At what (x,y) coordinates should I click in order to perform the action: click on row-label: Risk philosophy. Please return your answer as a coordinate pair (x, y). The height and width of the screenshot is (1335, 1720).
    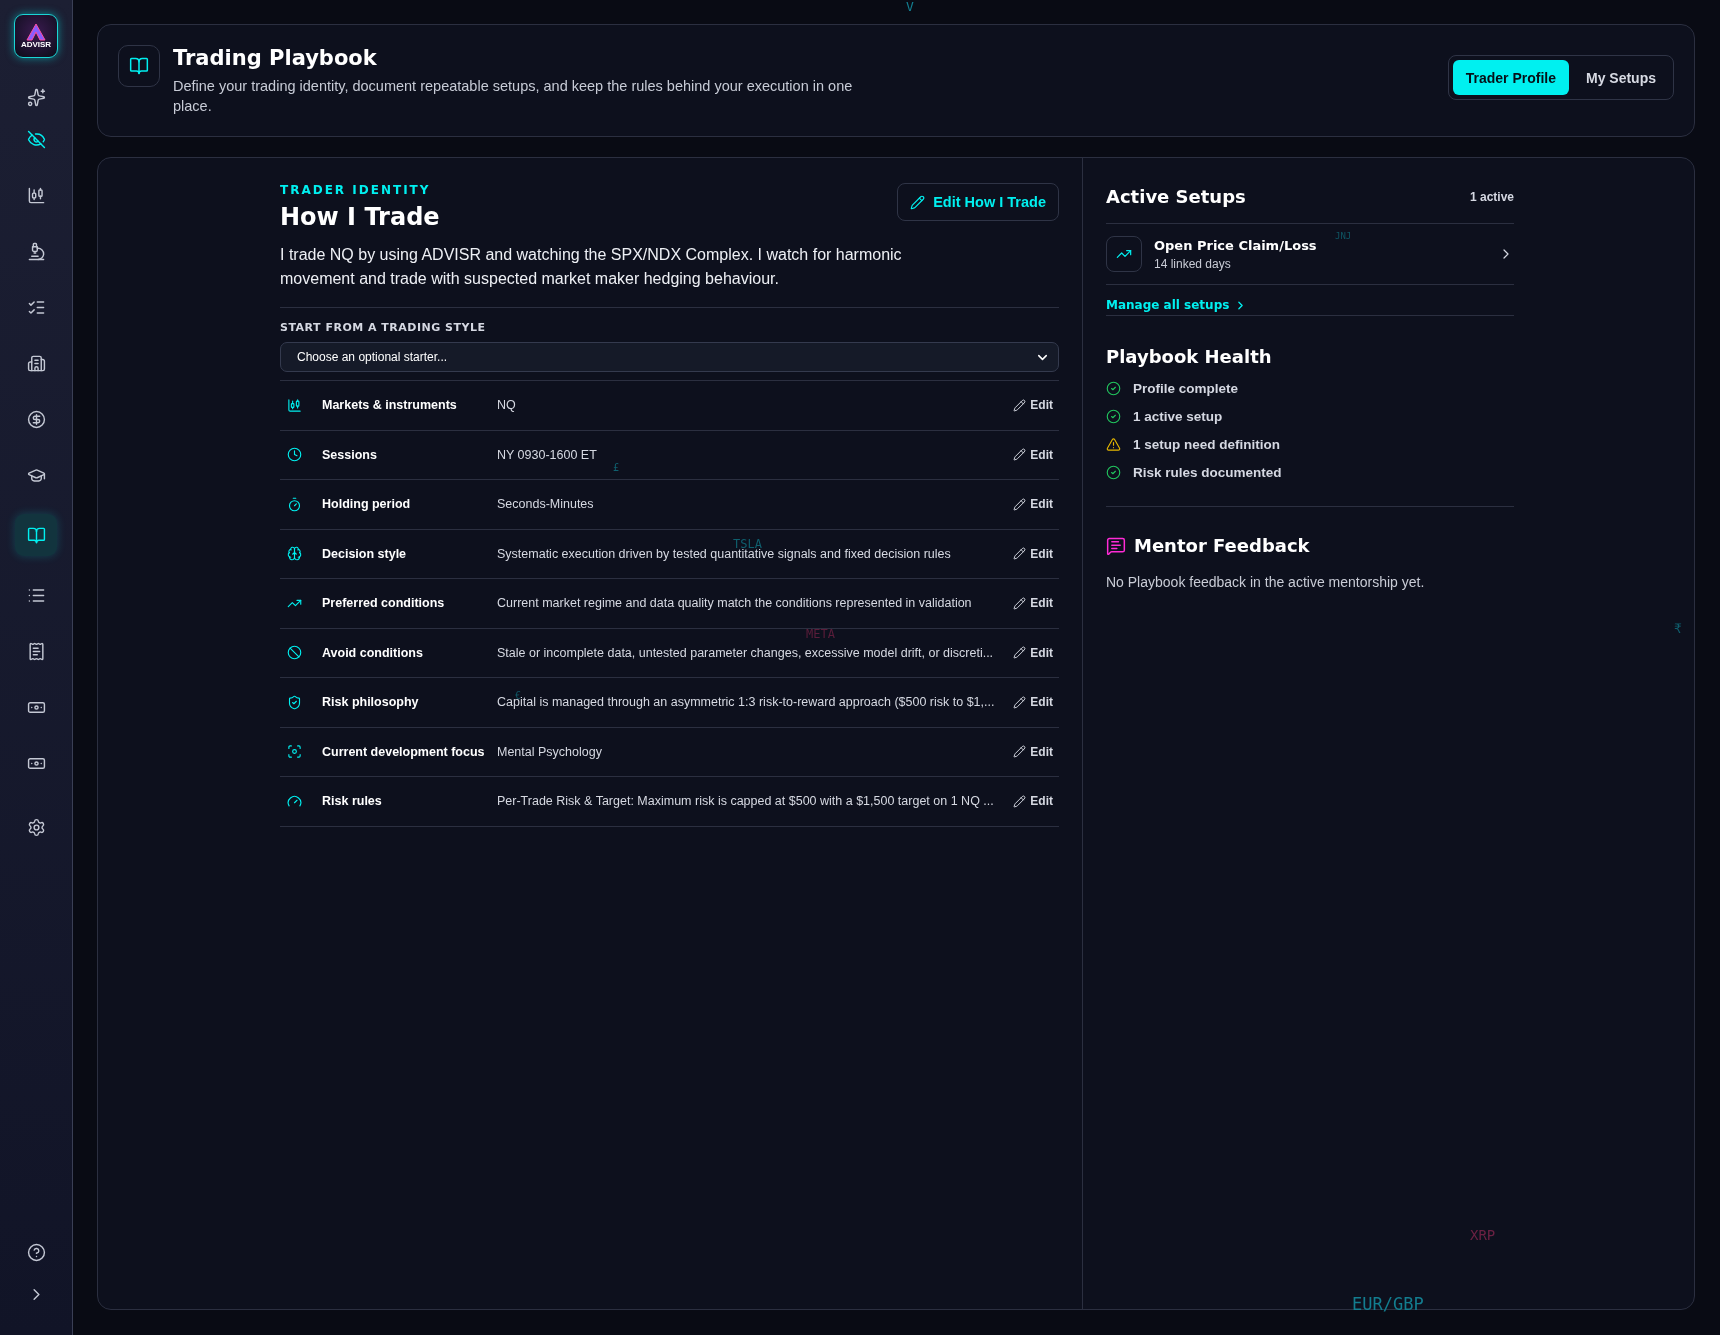
    Looking at the image, I should click on (371, 702).